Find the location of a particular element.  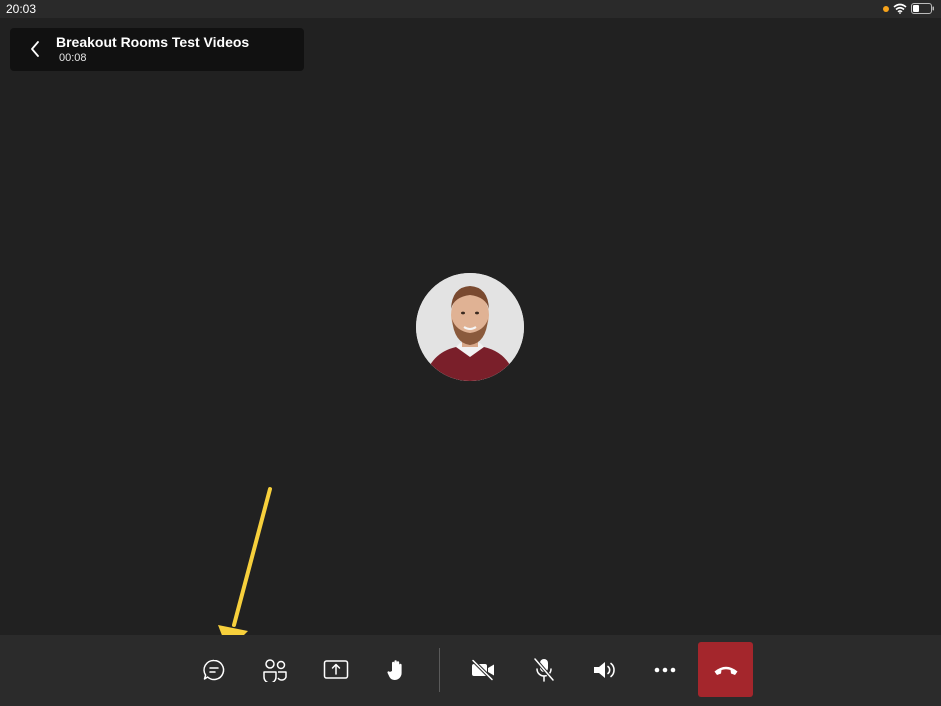

people-icon is located at coordinates (275, 670).